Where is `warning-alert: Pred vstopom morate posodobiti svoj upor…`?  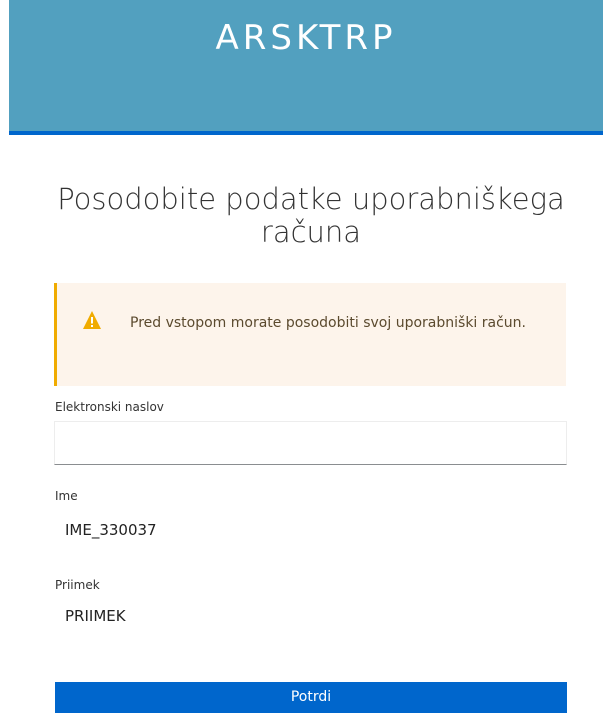 warning-alert: Pred vstopom morate posodobiti svoj upor… is located at coordinates (310, 334).